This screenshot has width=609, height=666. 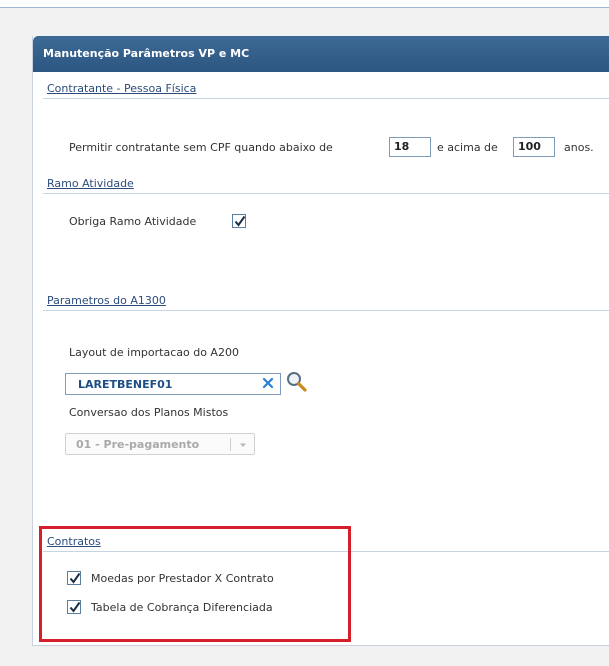 I want to click on cpf-rule-middle: e acima de, so click(x=467, y=147).